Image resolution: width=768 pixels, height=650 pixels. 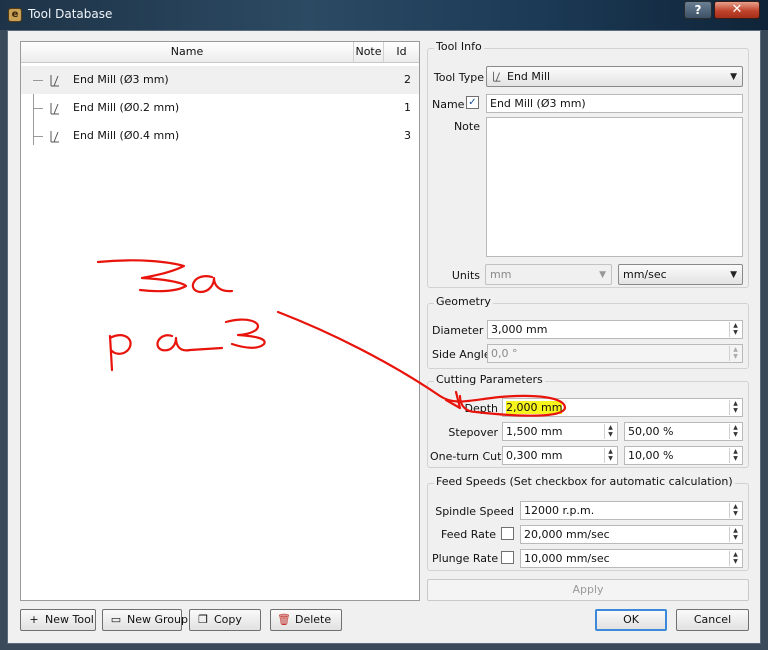 I want to click on red-annotation-drawing, so click(x=331, y=338).